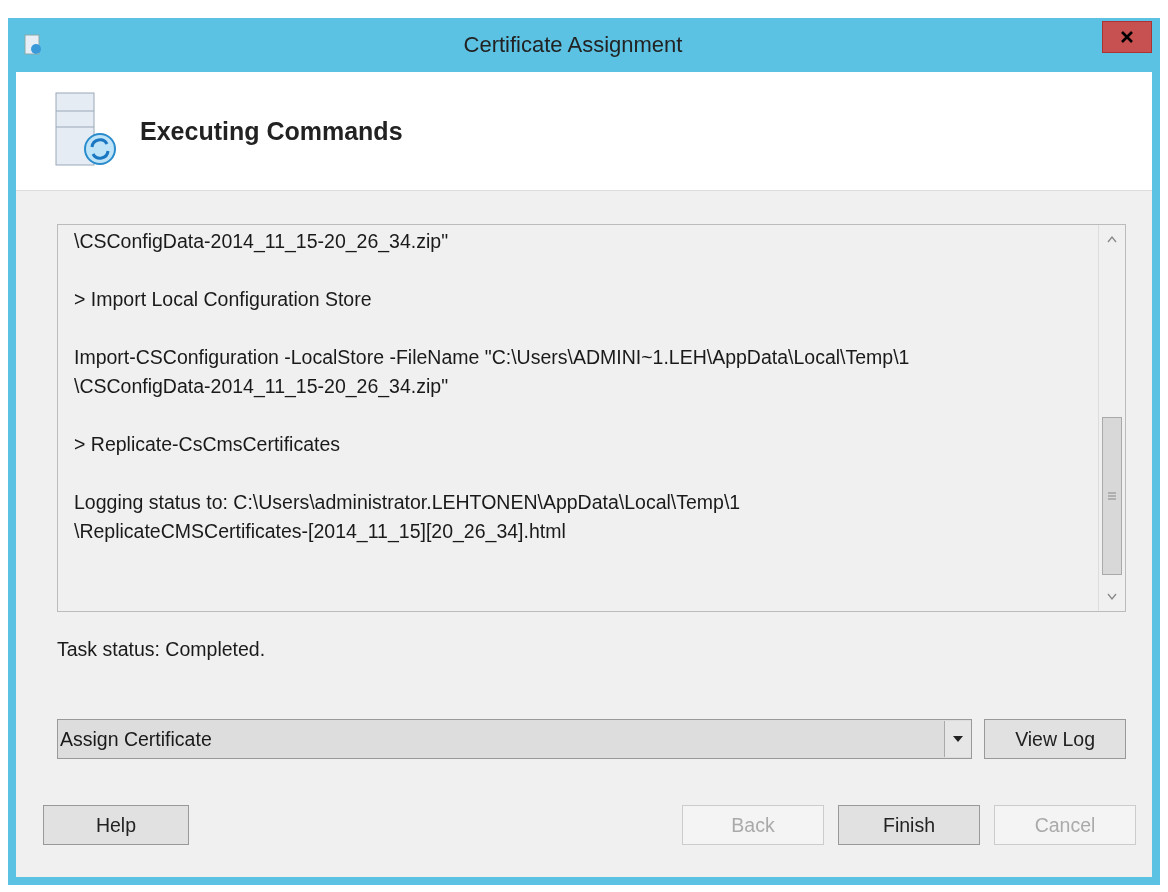 The height and width of the screenshot is (892, 1168). I want to click on log-entry: Logging status to: C:\Users\administrator.LEHTONEN\AppData\Local\Temp\1 \ReplicateCMSCertificates-[2014_11_15][20_26_34].html, so click(408, 517).